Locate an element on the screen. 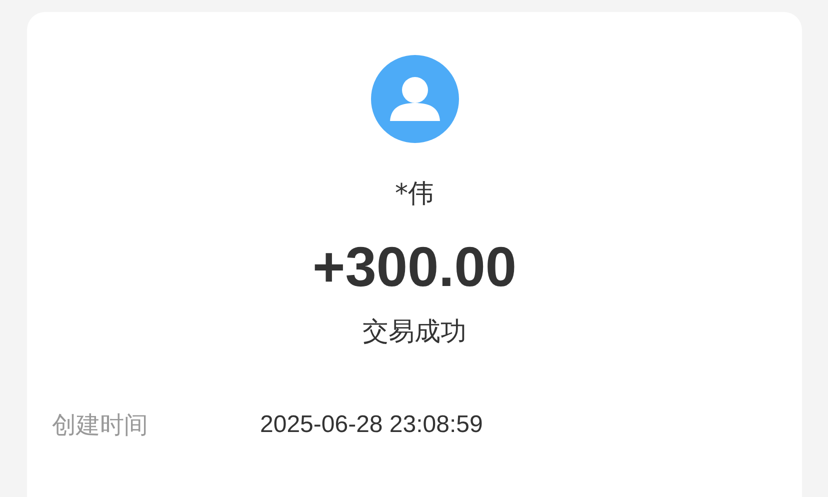  detail-value: 2025-06-28 23:08:59 is located at coordinates (371, 425).